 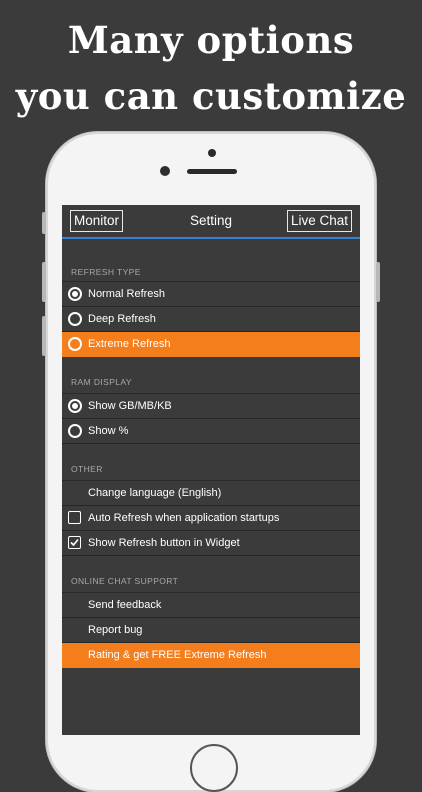 I want to click on mute-switch, so click(x=44, y=223).